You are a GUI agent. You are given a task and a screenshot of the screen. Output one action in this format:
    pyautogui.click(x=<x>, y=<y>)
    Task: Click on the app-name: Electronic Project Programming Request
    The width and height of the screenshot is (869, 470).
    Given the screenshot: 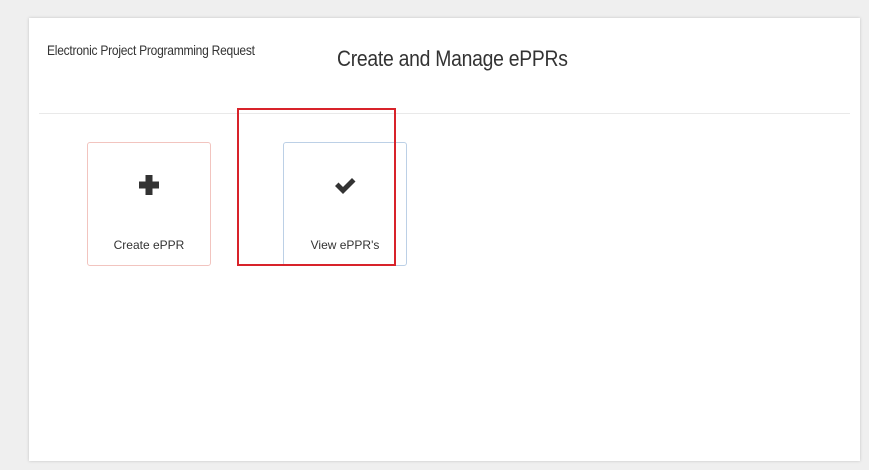 What is the action you would take?
    pyautogui.click(x=151, y=50)
    